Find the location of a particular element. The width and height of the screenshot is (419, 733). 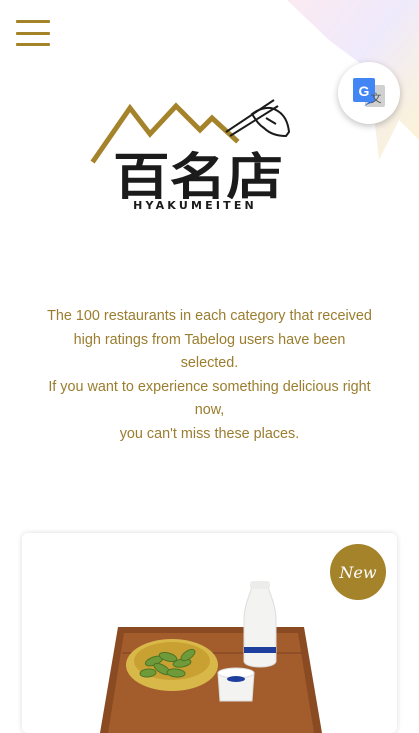

intro-line: you can't miss these places. is located at coordinates (209, 433).